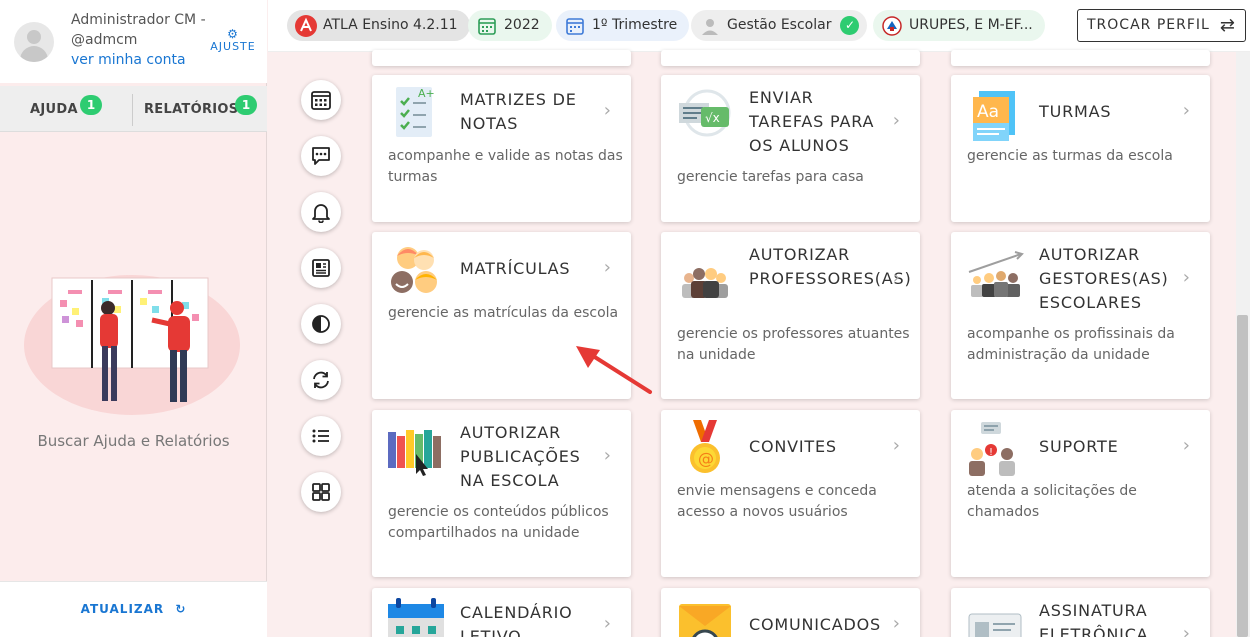  I want to click on tab-relatorios: RELATÓRIOS, so click(191, 109).